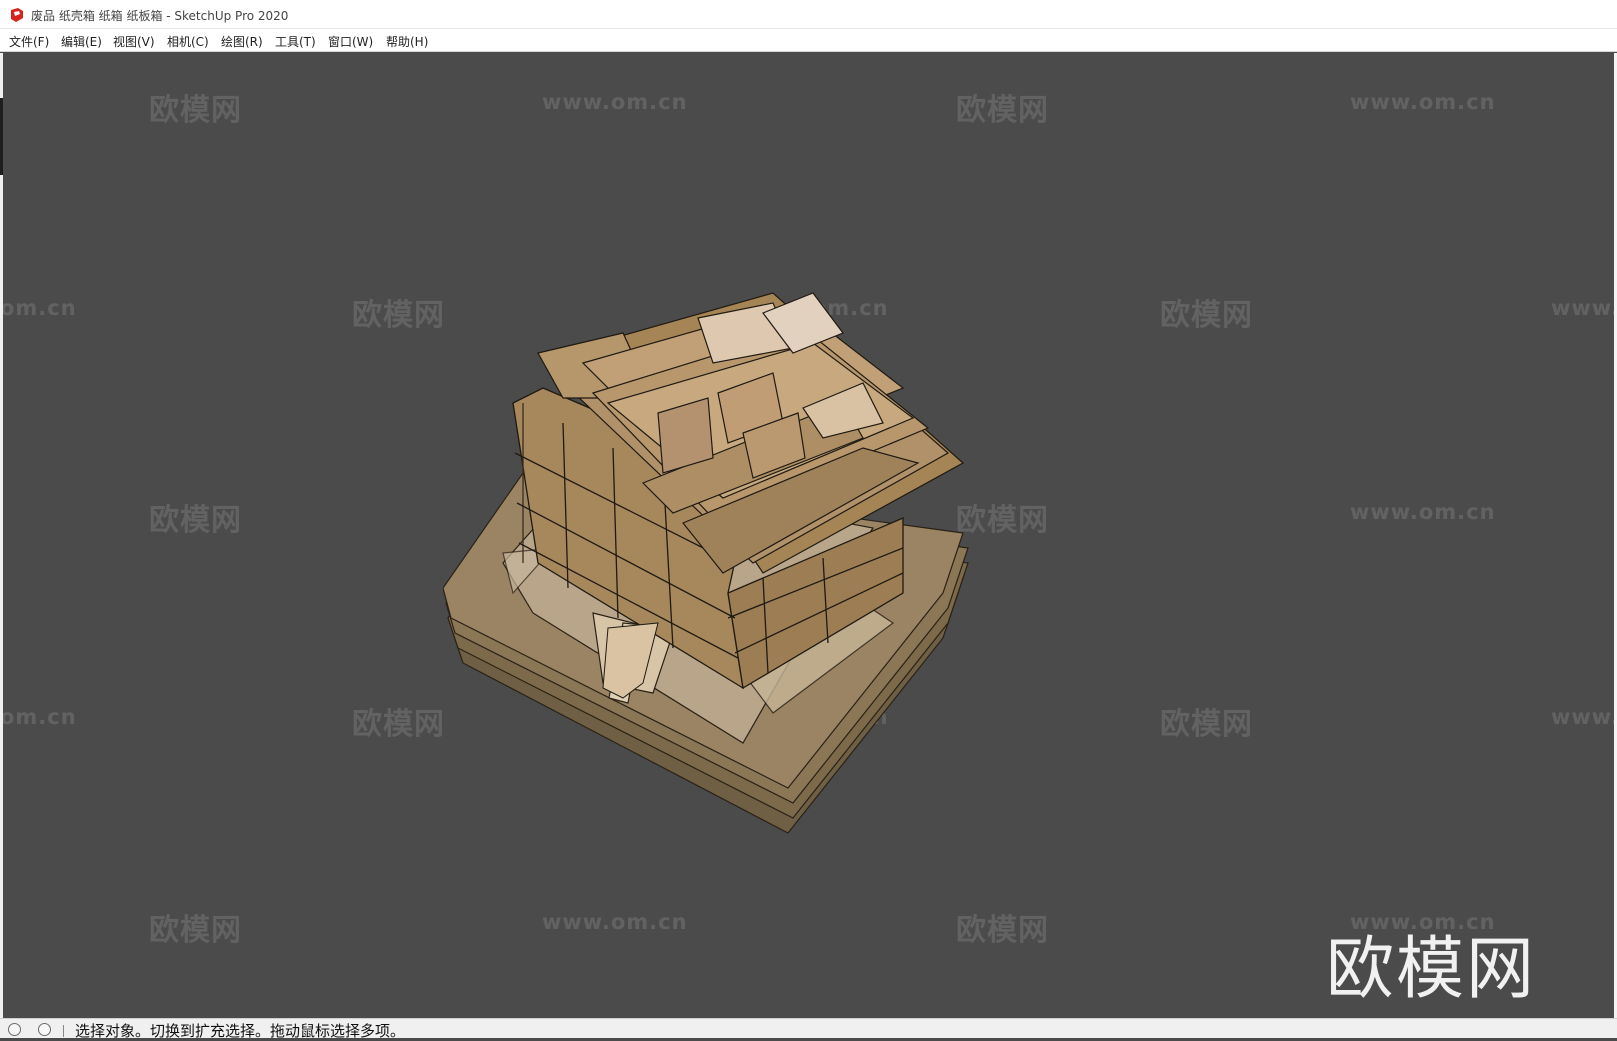  What do you see at coordinates (242, 41) in the screenshot?
I see `menu-draw: 绘图(R)` at bounding box center [242, 41].